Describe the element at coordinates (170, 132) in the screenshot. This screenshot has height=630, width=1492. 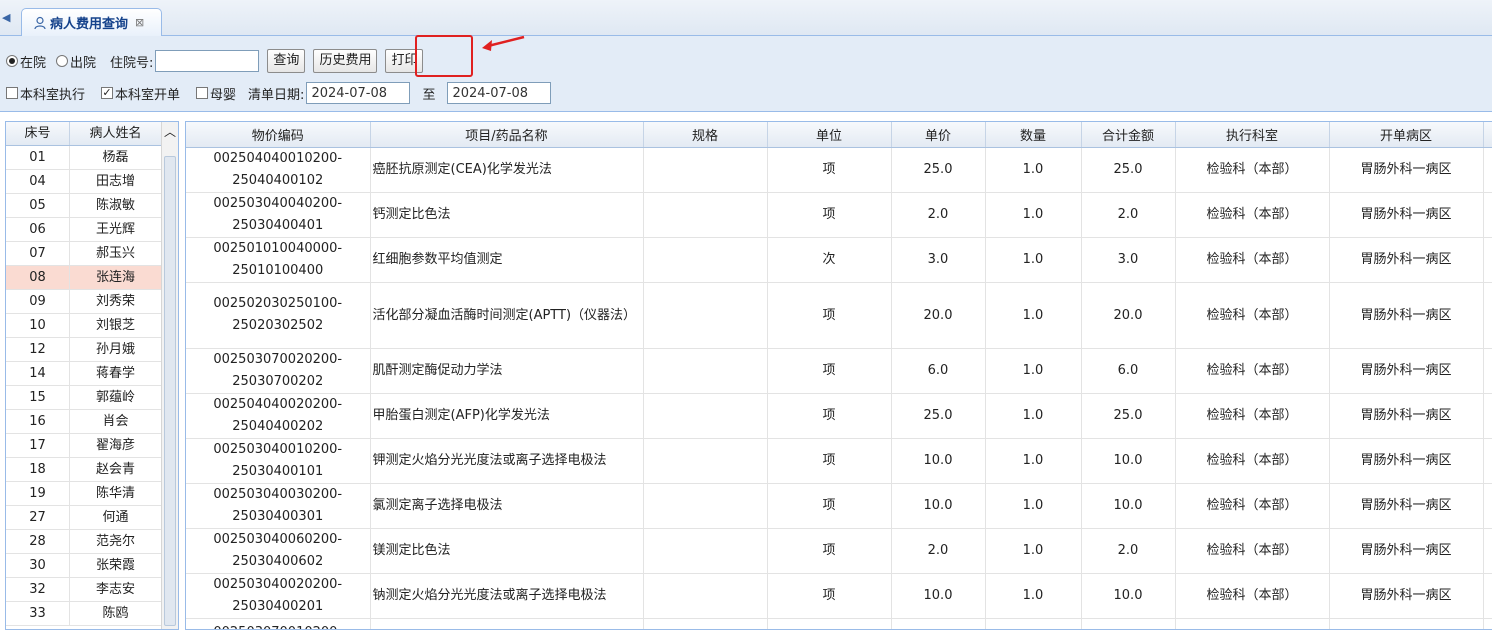
I see `chevron-up-icon: ︿` at that location.